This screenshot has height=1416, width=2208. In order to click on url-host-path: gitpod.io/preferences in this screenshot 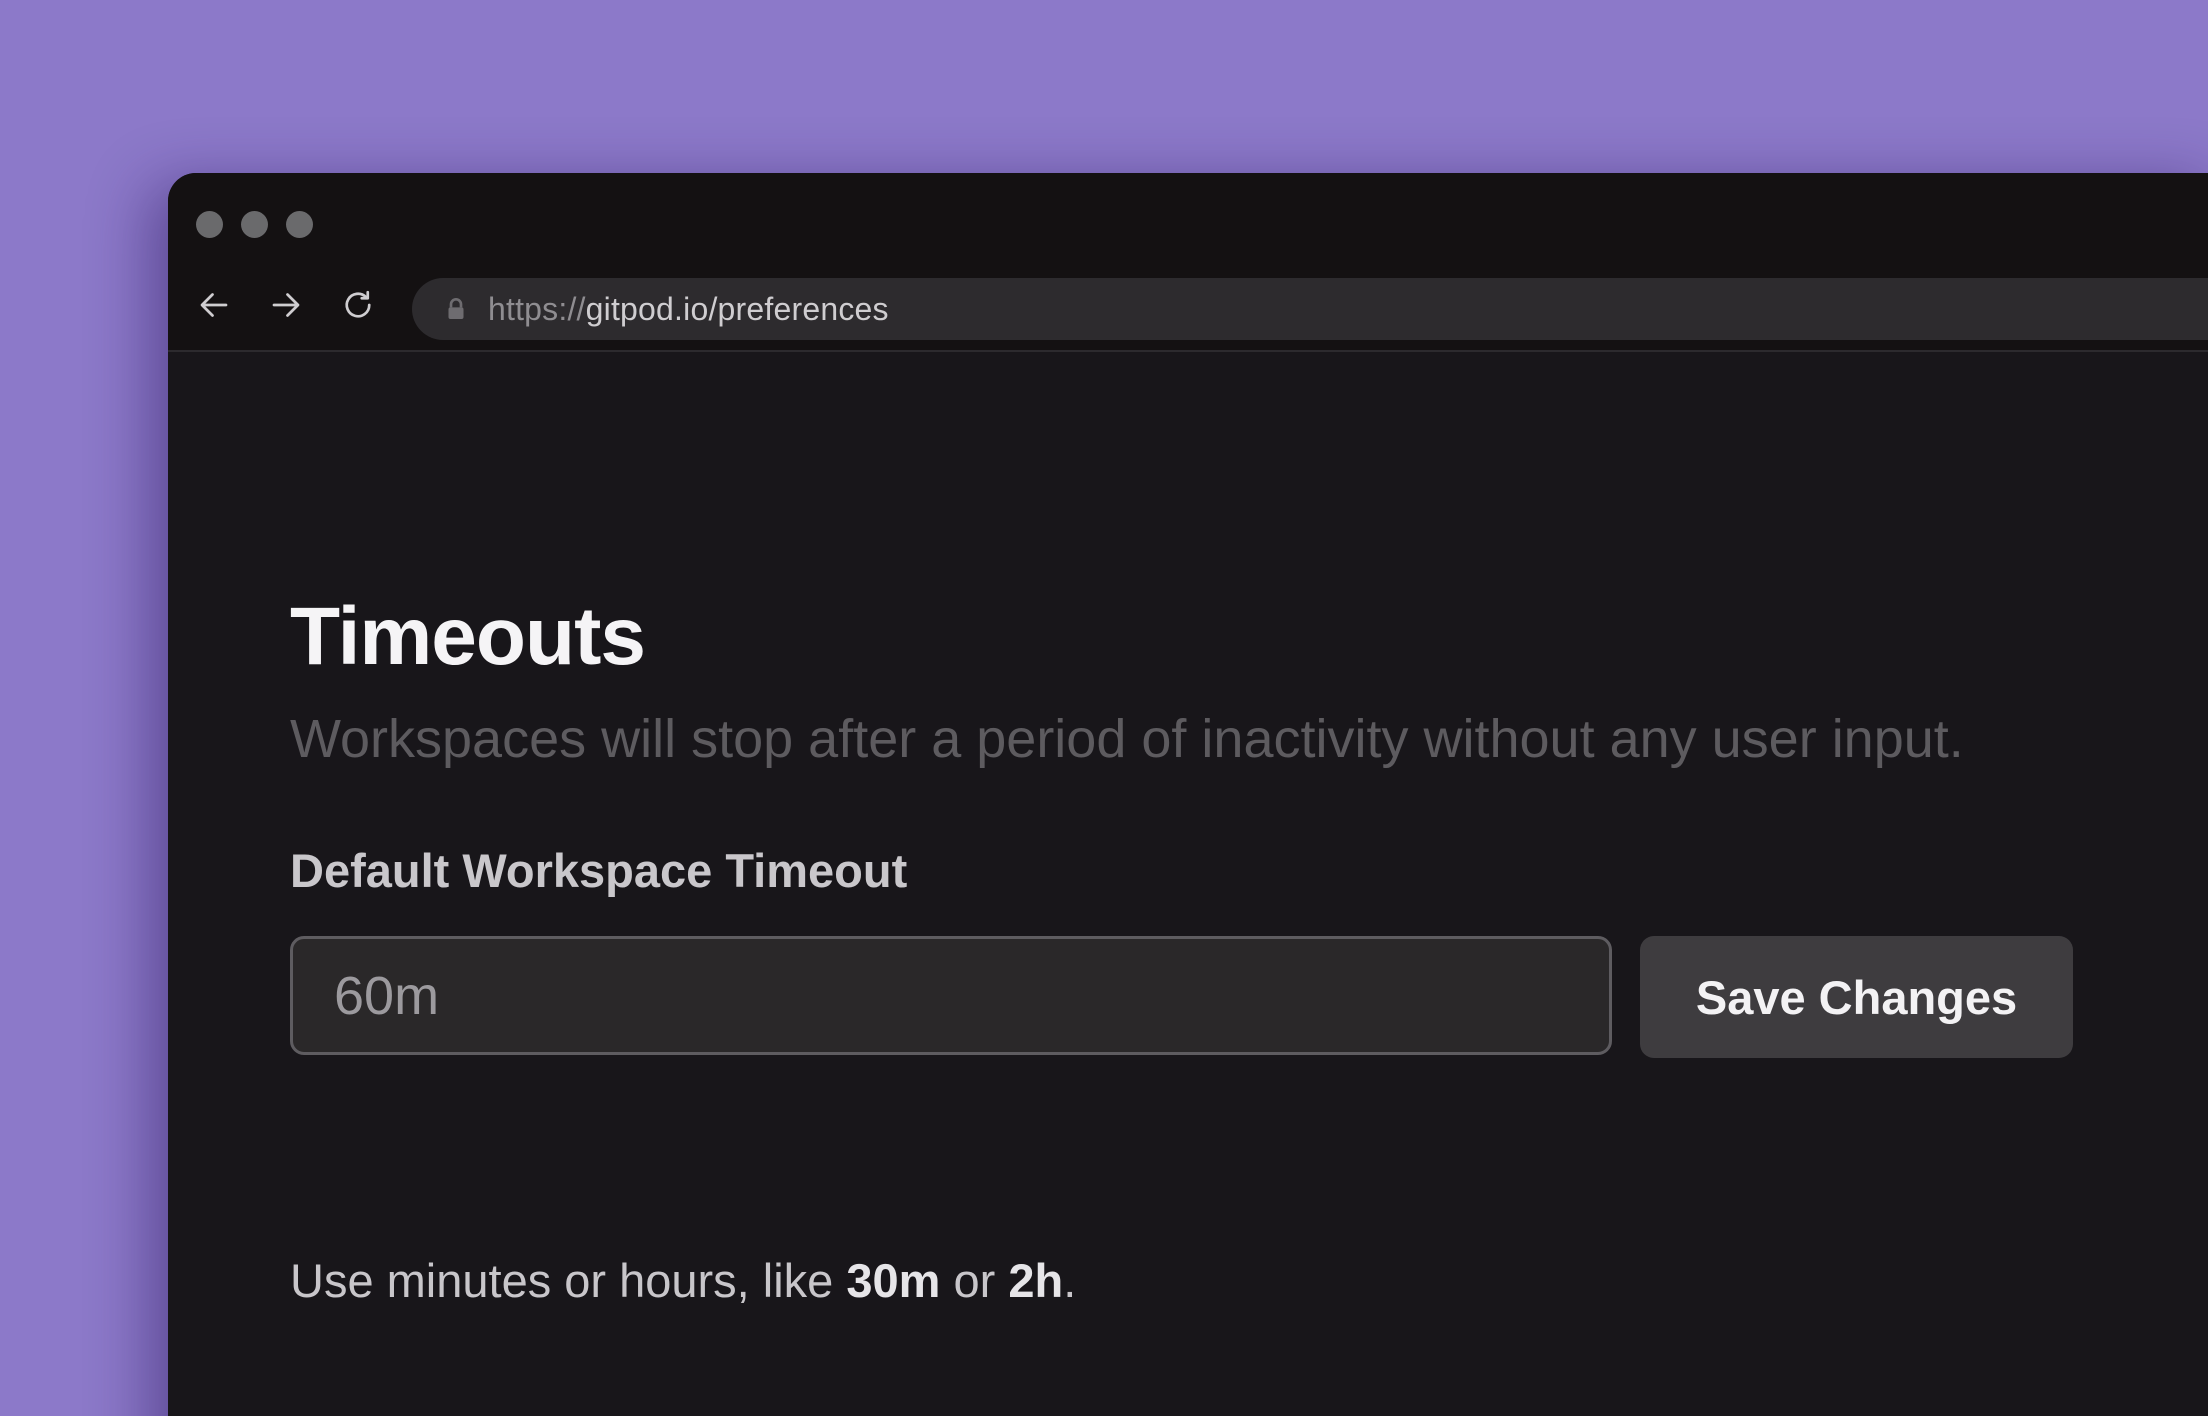, I will do `click(737, 308)`.